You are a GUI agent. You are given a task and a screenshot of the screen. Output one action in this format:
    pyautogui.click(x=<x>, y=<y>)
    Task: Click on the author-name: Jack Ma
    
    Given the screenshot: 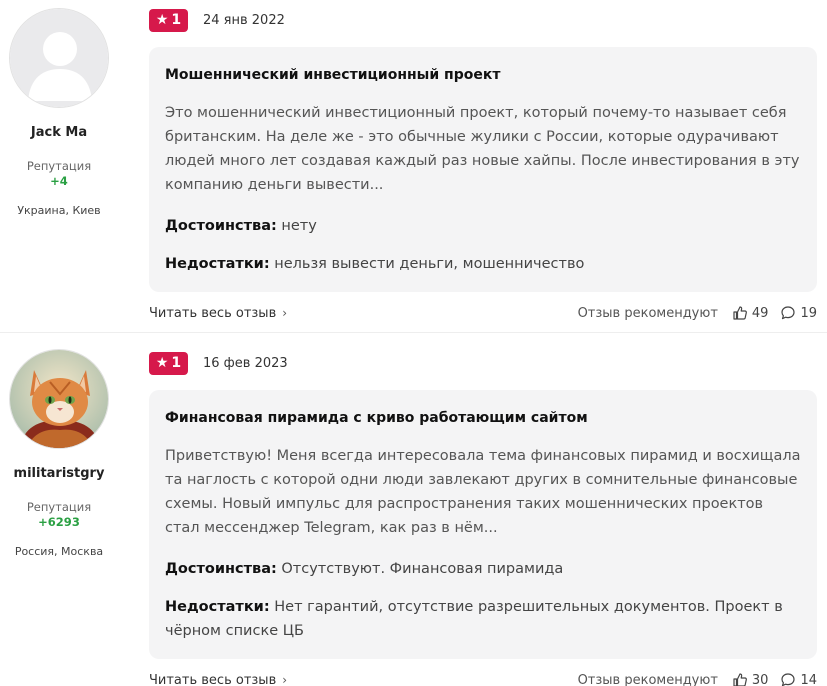 What is the action you would take?
    pyautogui.click(x=59, y=132)
    